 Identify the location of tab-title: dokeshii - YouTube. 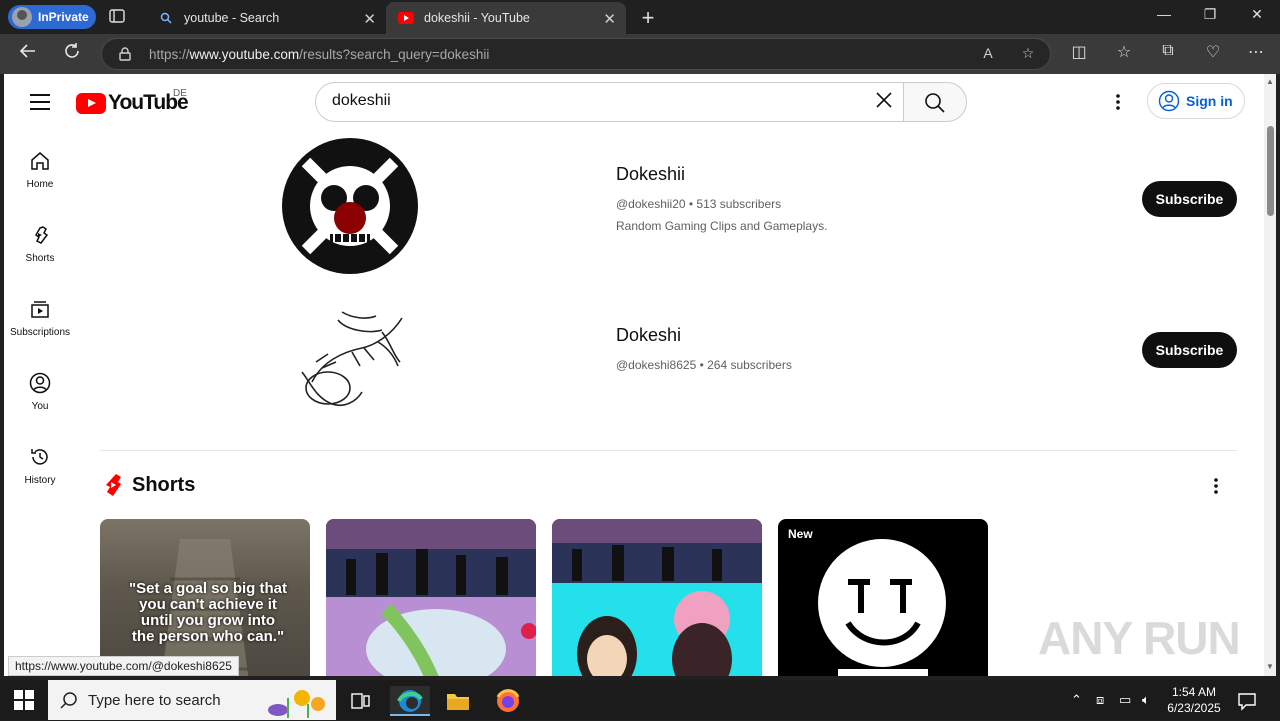
(477, 18).